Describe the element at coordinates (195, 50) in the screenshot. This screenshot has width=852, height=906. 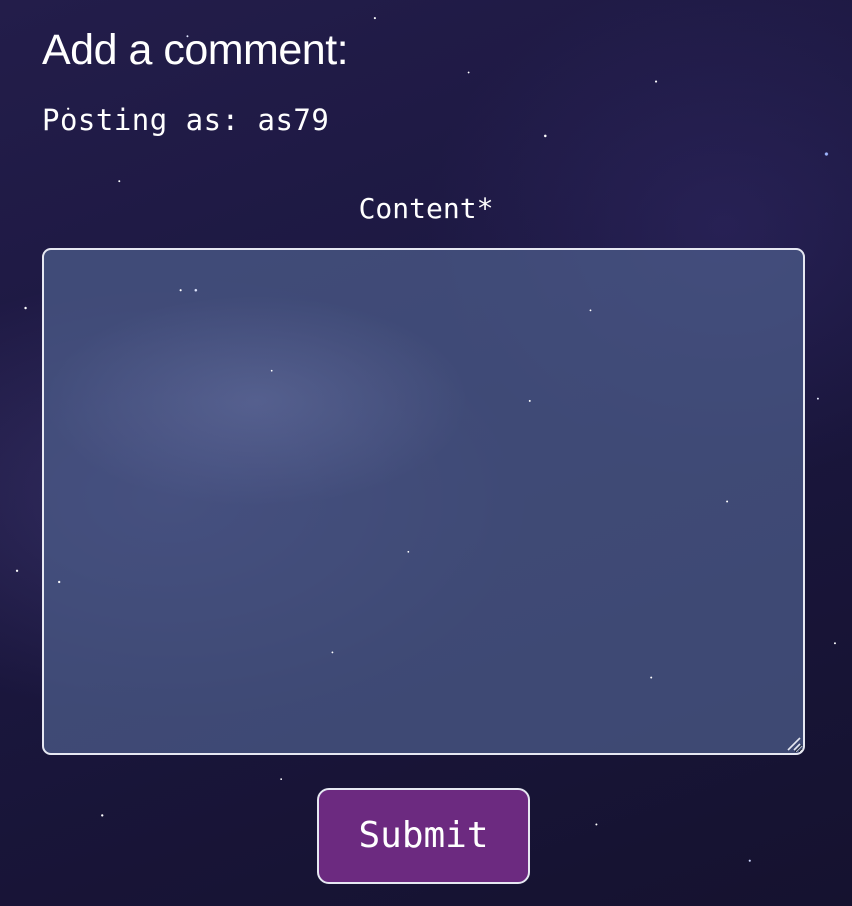
I see `form-title: Add a comment:` at that location.